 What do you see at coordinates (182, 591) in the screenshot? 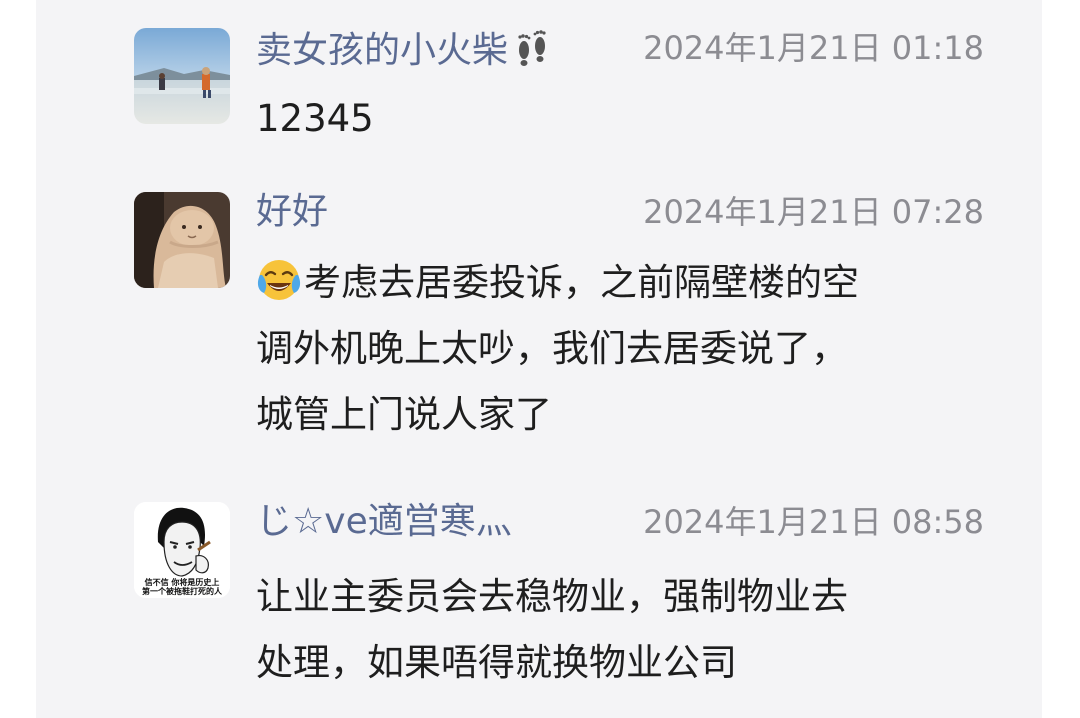
I see `avatar-caption: 第一个被拖鞋打死的人` at bounding box center [182, 591].